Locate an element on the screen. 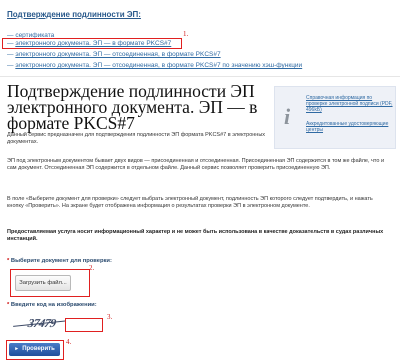 This screenshot has width=400, height=364. submit-highlight-box: ► Проверить is located at coordinates (35, 350).